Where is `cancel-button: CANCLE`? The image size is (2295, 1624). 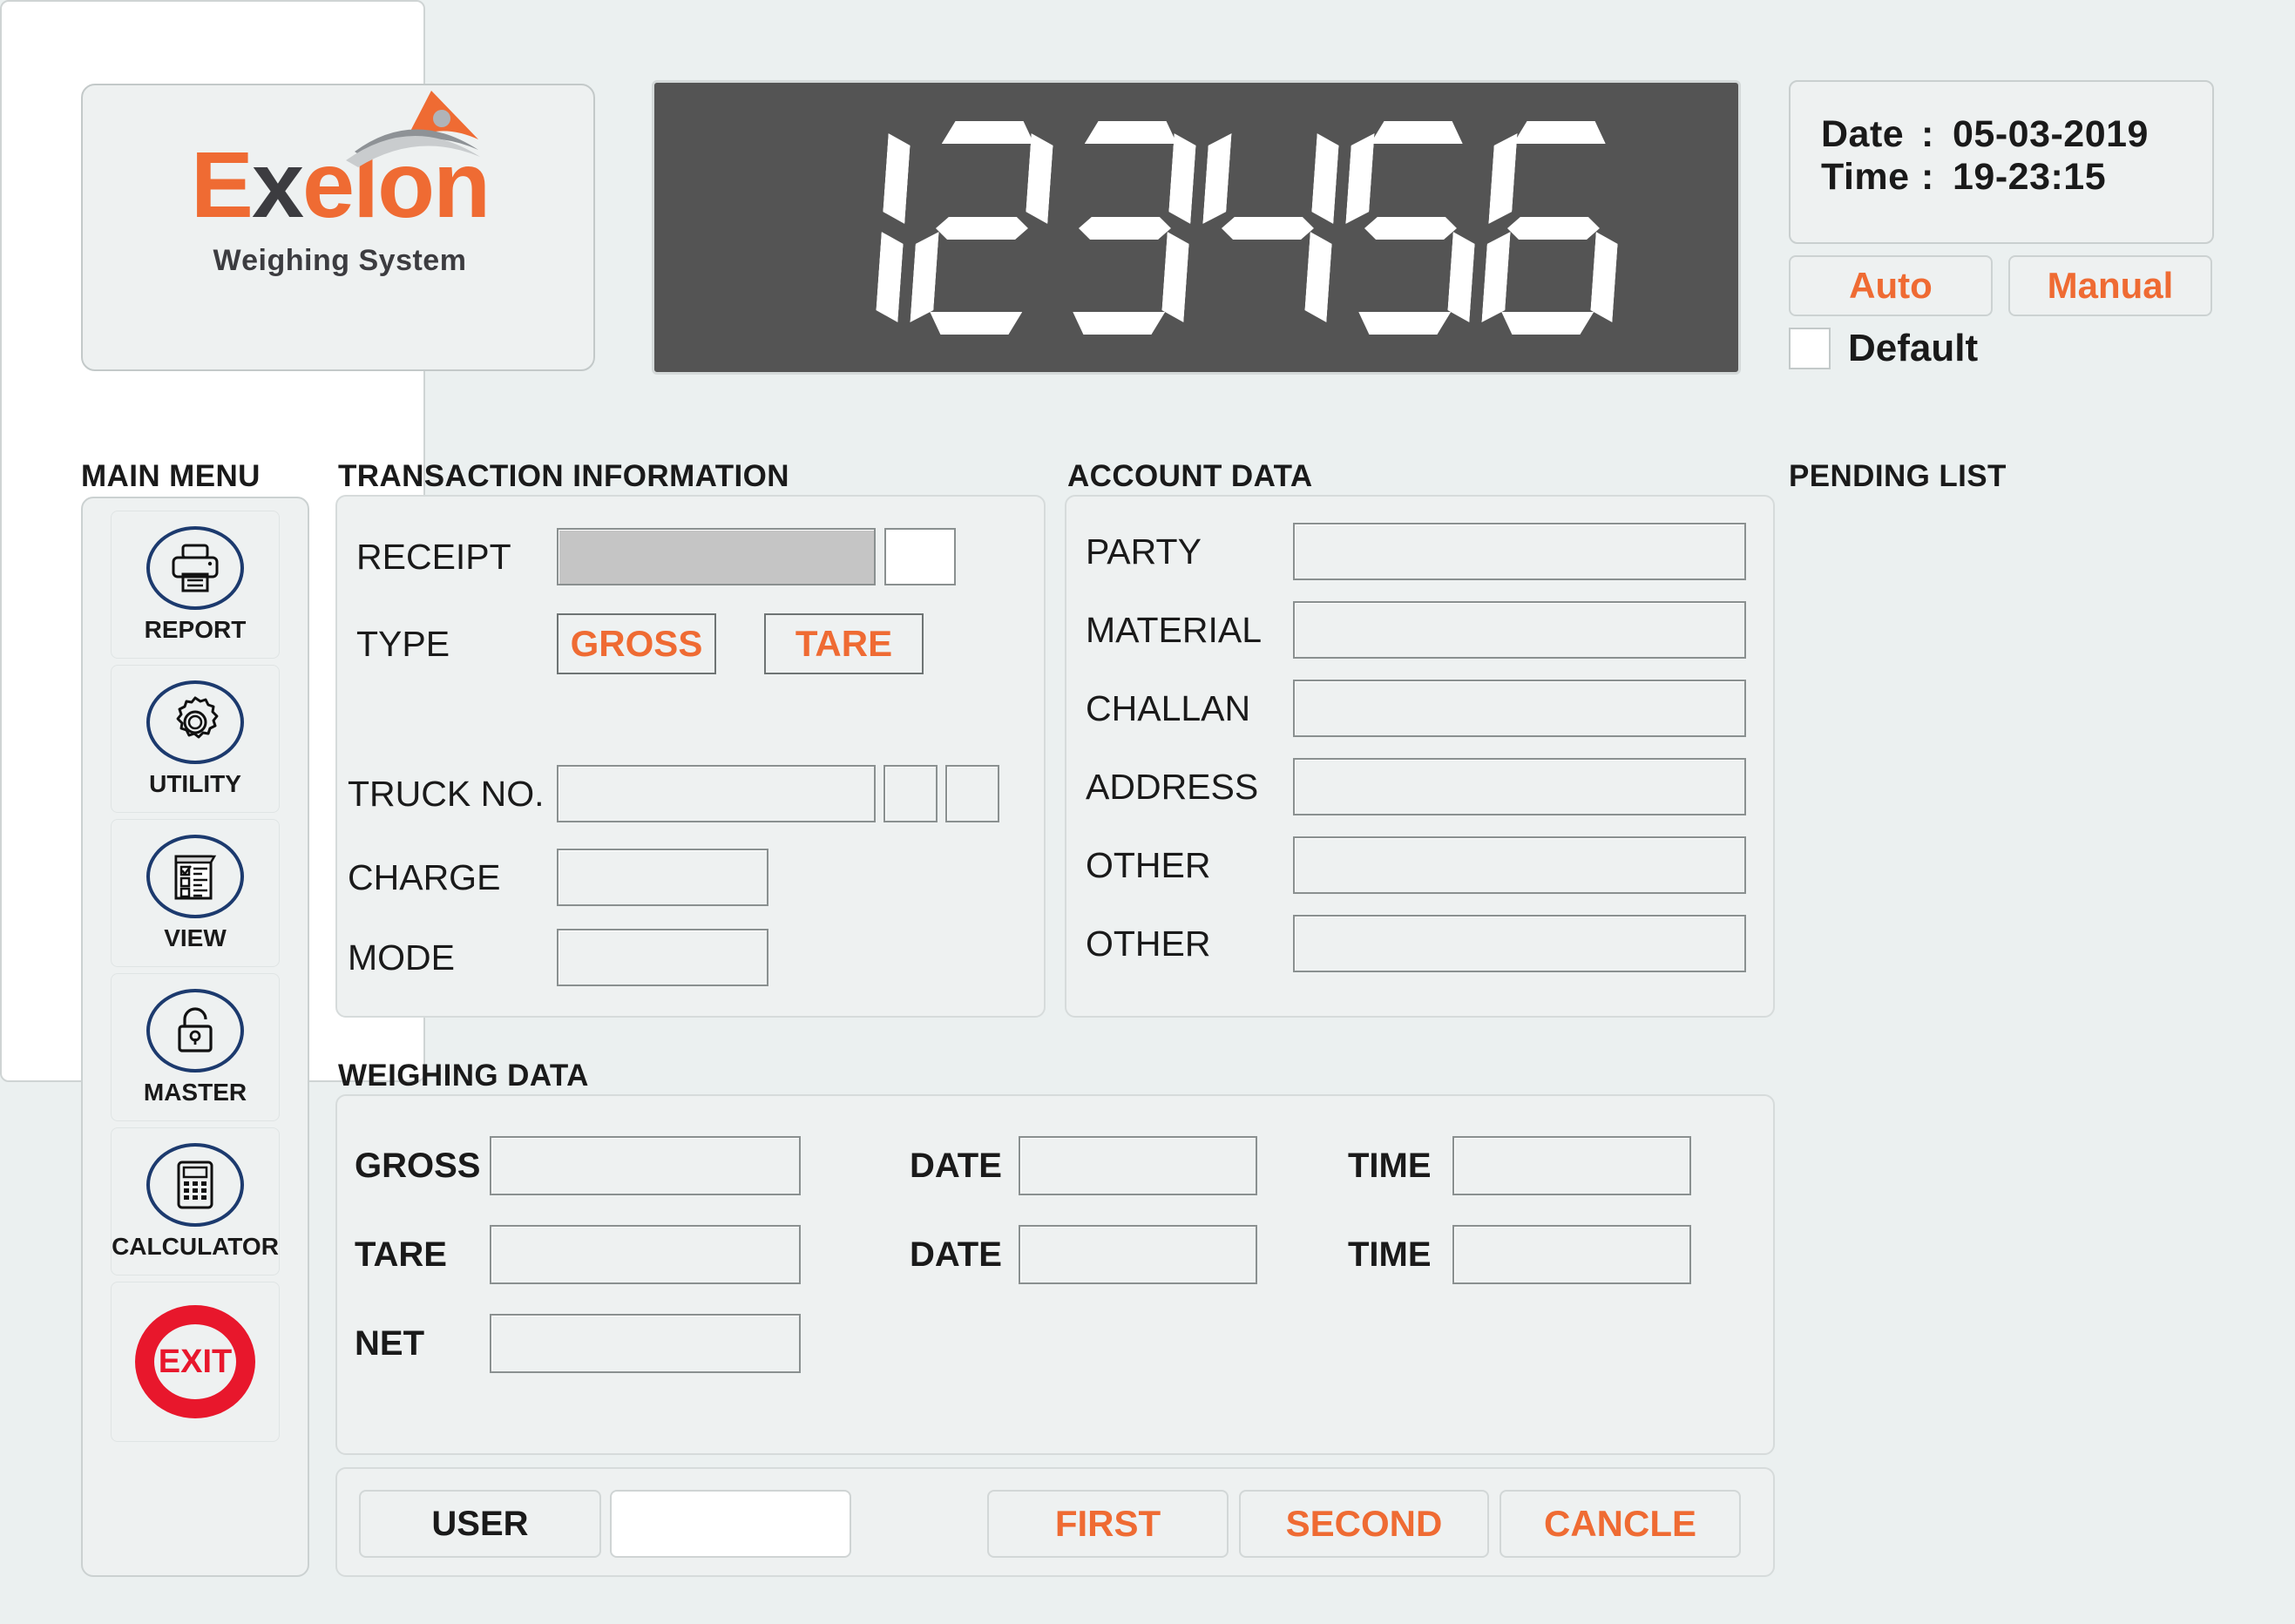
cancel-button: CANCLE is located at coordinates (1620, 1524).